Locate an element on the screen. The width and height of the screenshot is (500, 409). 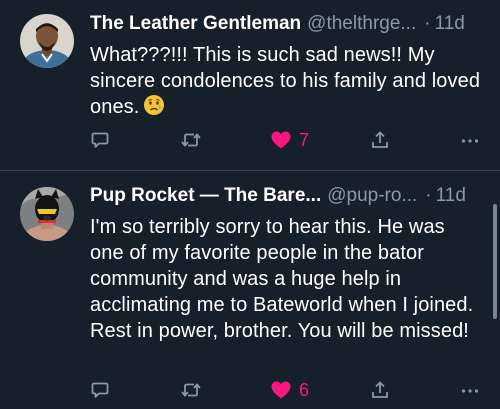
scrollbar is located at coordinates (495, 261).